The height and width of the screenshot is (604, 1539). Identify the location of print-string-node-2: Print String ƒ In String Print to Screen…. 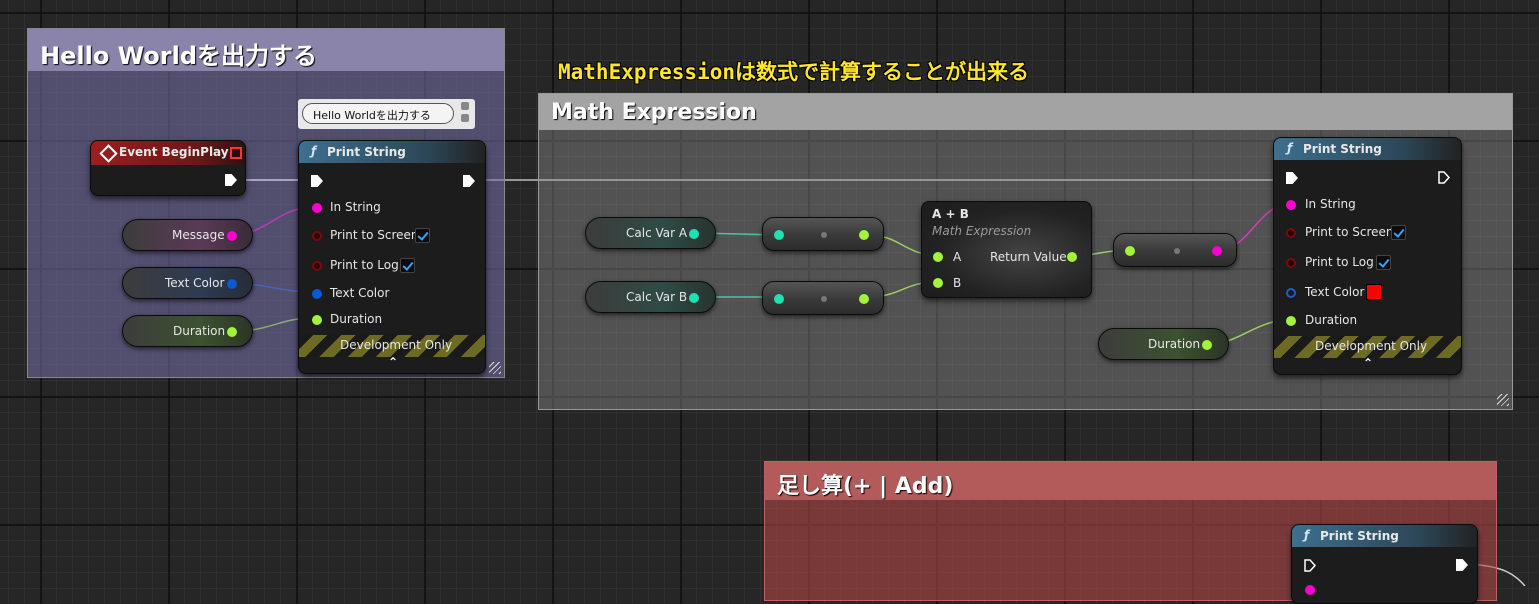
(1367, 256).